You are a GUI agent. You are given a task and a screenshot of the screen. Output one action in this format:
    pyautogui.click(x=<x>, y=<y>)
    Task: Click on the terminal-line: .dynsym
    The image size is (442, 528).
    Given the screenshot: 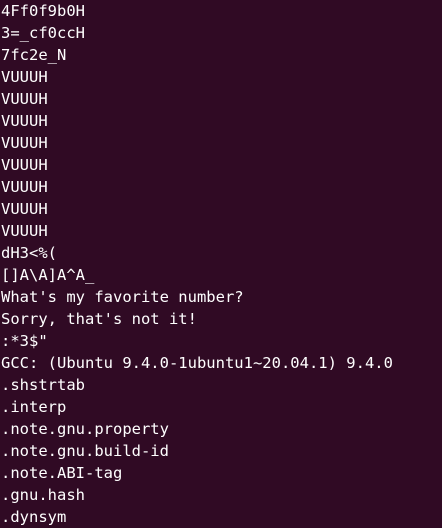 What is the action you would take?
    pyautogui.click(x=34, y=517)
    